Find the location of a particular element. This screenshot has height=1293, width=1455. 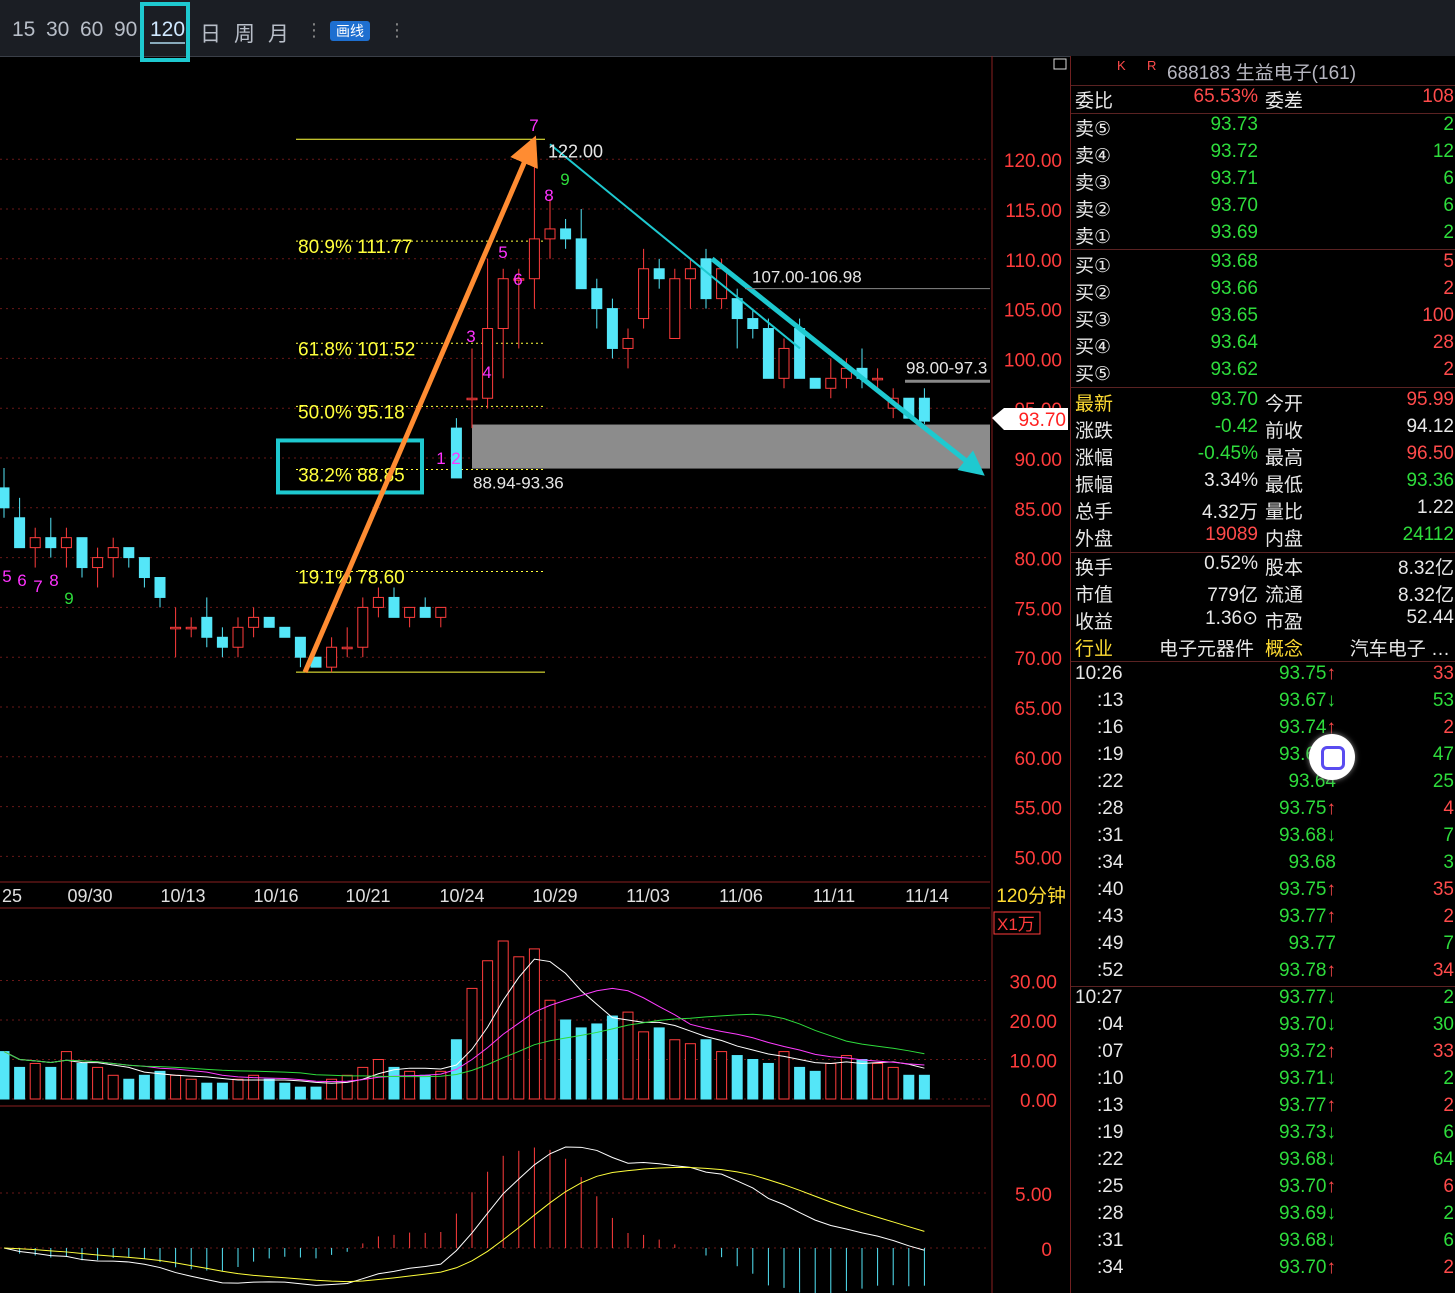

macd-tick: 5.00 is located at coordinates (1033, 1195).